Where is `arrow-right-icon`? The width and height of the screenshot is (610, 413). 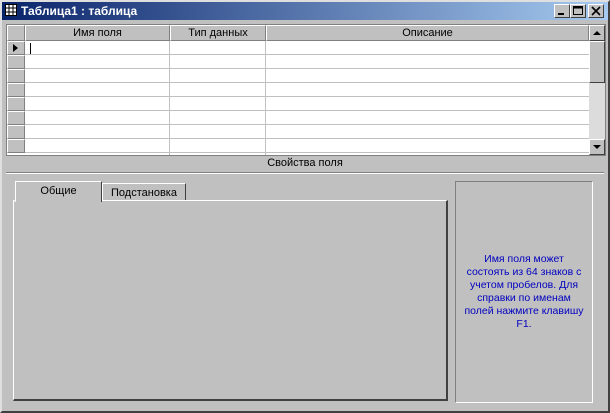
arrow-right-icon is located at coordinates (15, 48).